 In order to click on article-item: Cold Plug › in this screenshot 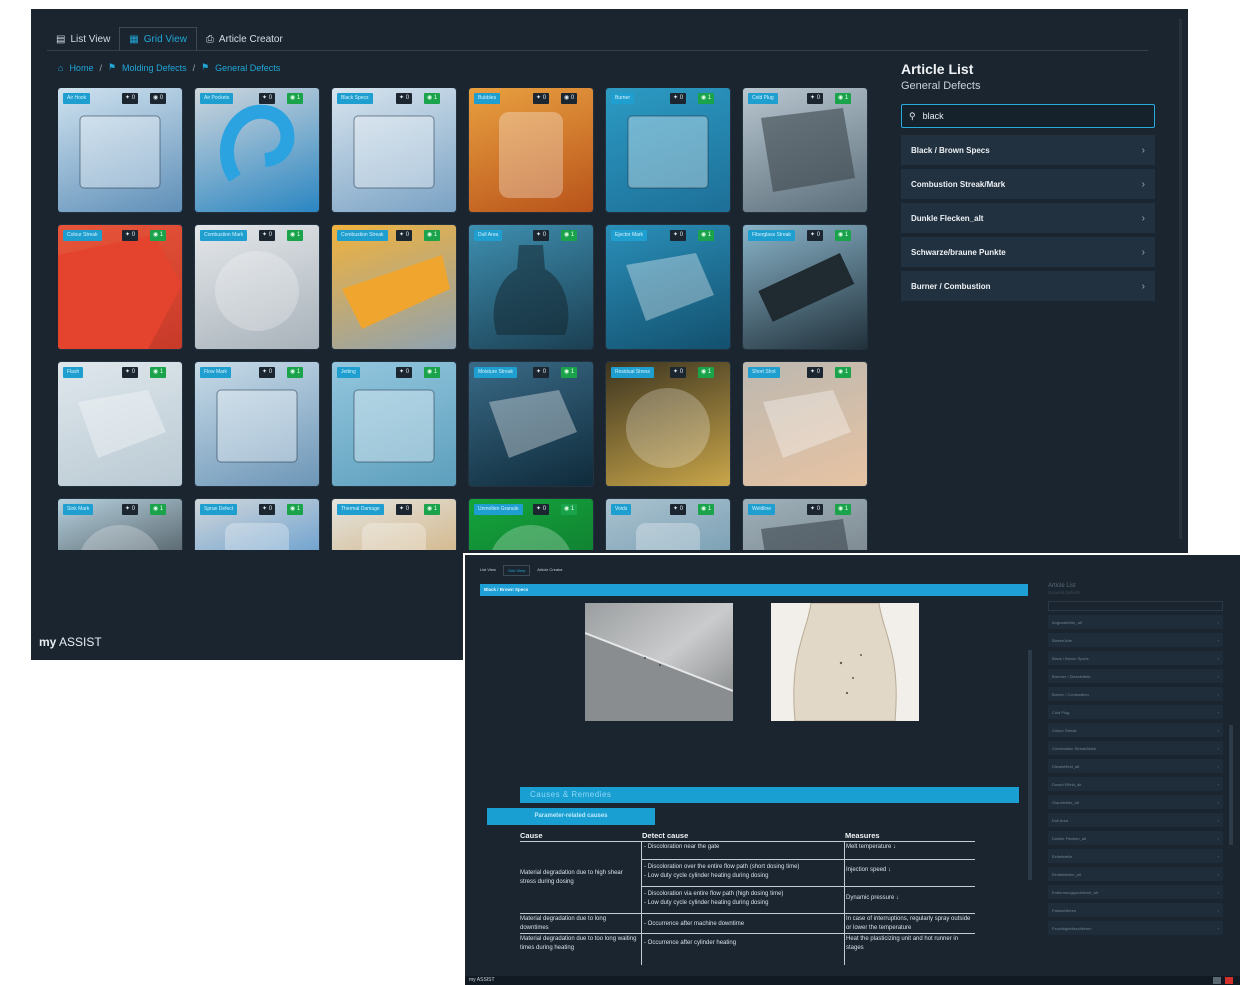, I will do `click(1135, 712)`.